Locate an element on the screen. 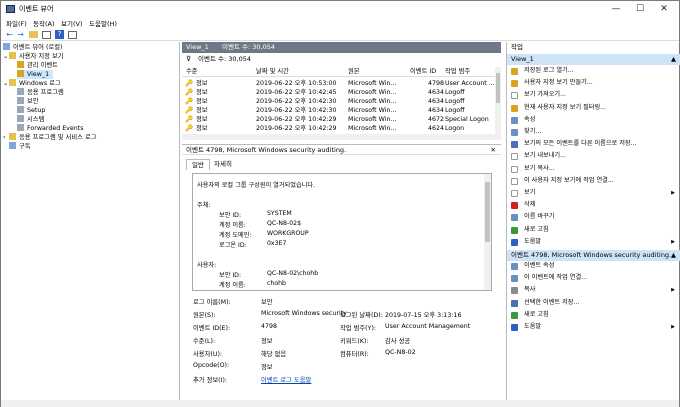  action-label: 이벤트 속성 is located at coordinates (539, 265).